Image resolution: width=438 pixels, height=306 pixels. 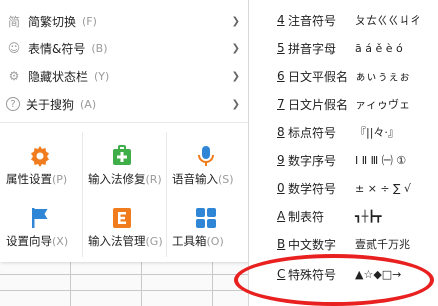 I want to click on submenu-item-number: 7, so click(x=281, y=104).